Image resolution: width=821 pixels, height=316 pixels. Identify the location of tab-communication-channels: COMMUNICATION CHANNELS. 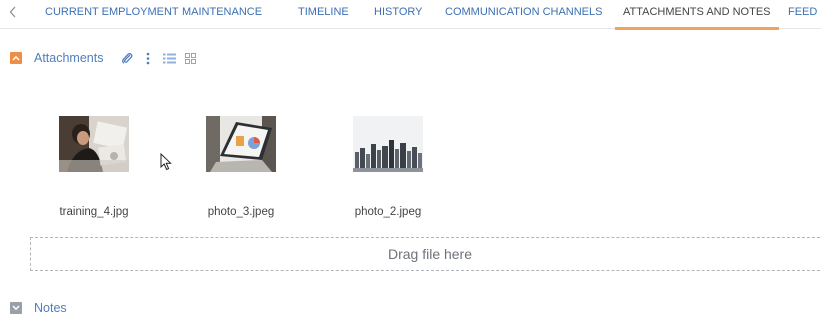
(523, 14).